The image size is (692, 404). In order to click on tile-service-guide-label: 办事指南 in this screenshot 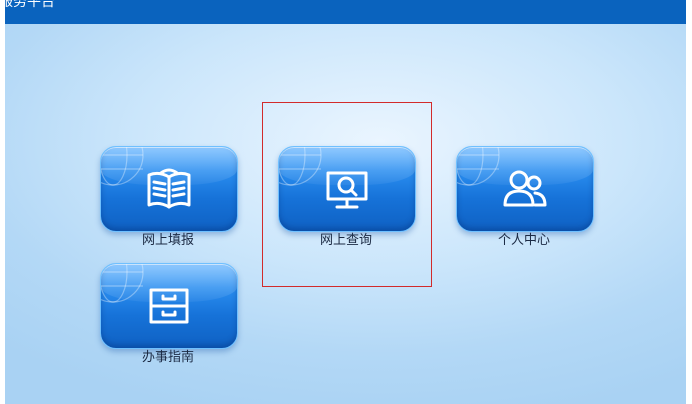, I will do `click(167, 357)`.